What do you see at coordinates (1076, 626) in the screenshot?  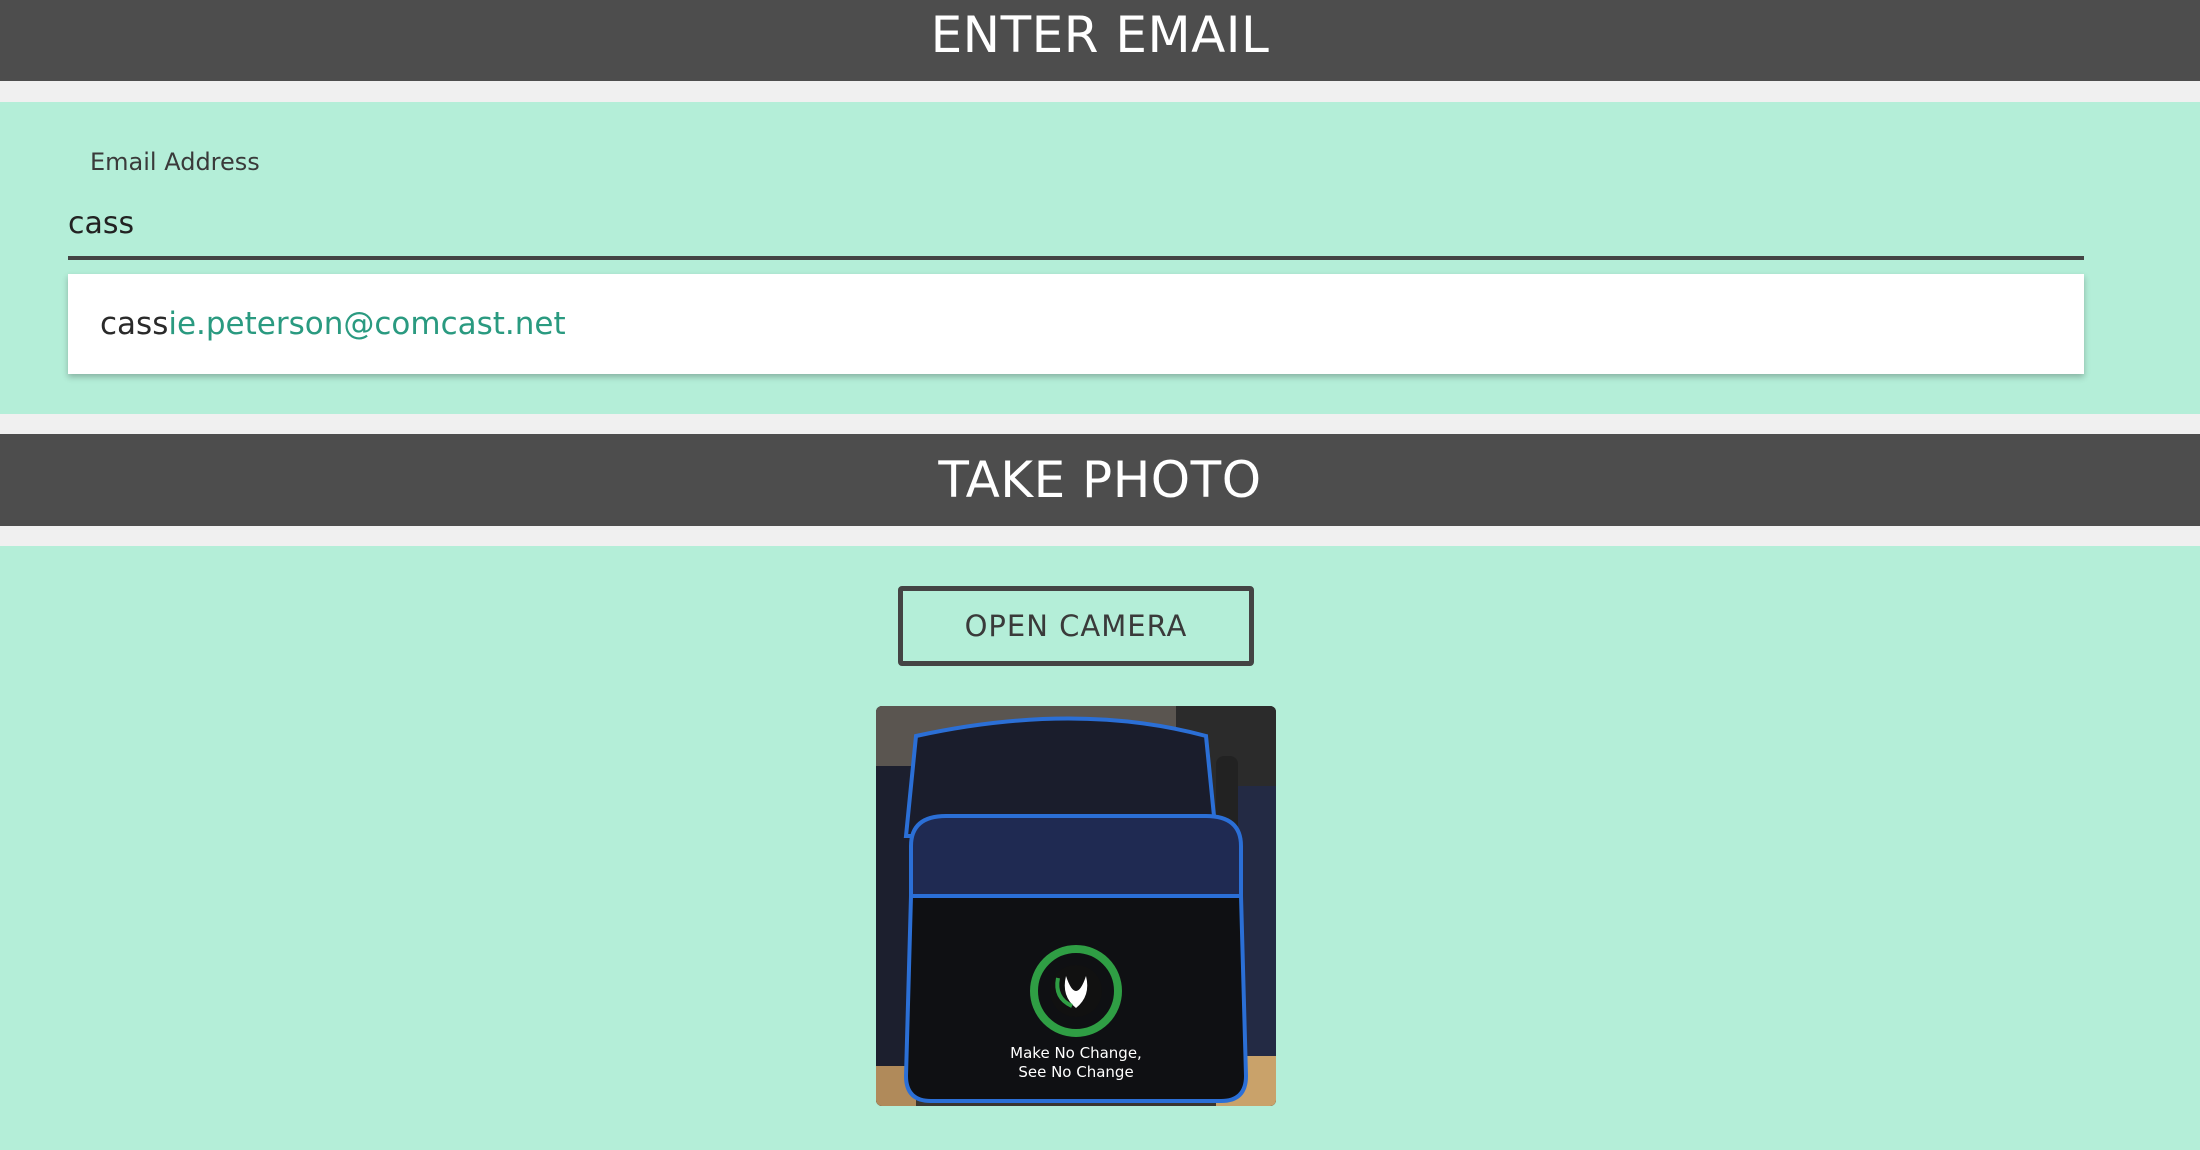 I see `open-camera-button: OPEN CAMERA` at bounding box center [1076, 626].